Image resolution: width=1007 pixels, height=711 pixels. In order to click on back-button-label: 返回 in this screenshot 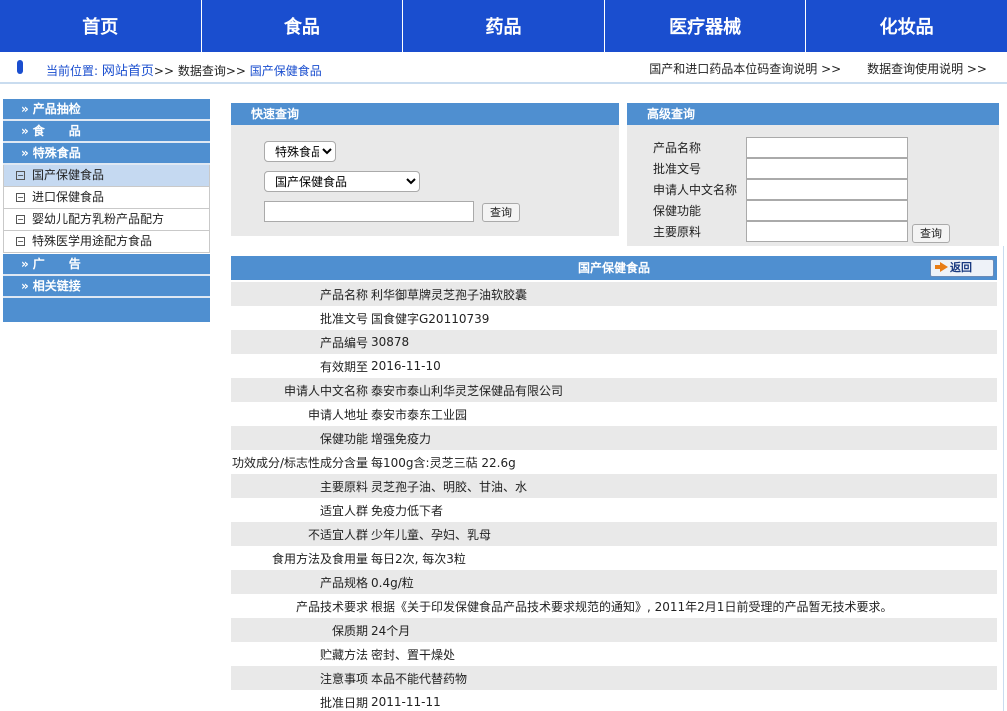, I will do `click(961, 267)`.